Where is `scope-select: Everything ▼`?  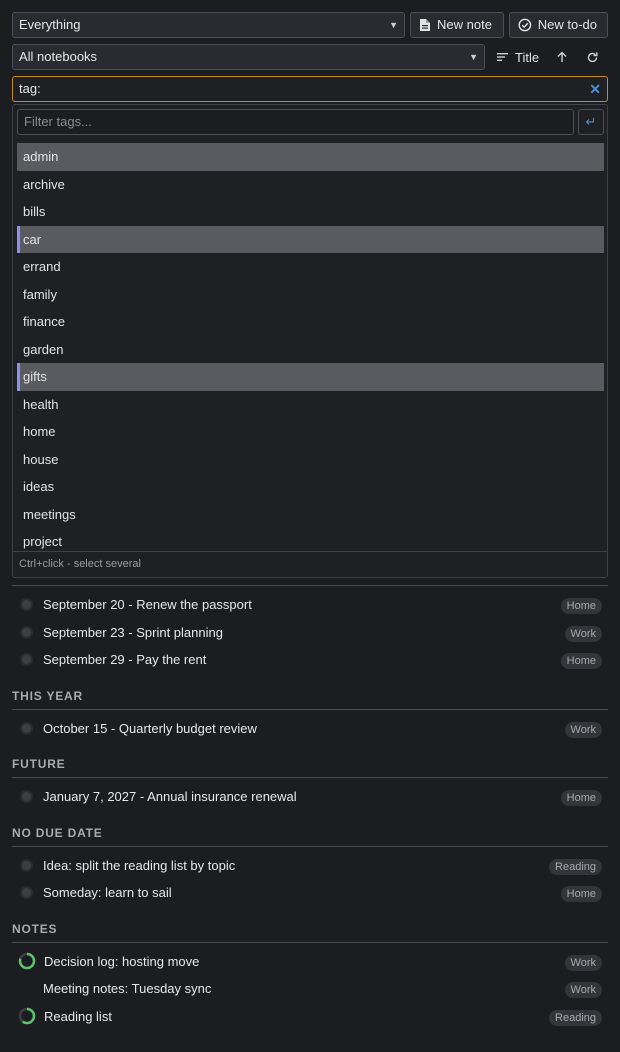
scope-select: Everything ▼ is located at coordinates (208, 25).